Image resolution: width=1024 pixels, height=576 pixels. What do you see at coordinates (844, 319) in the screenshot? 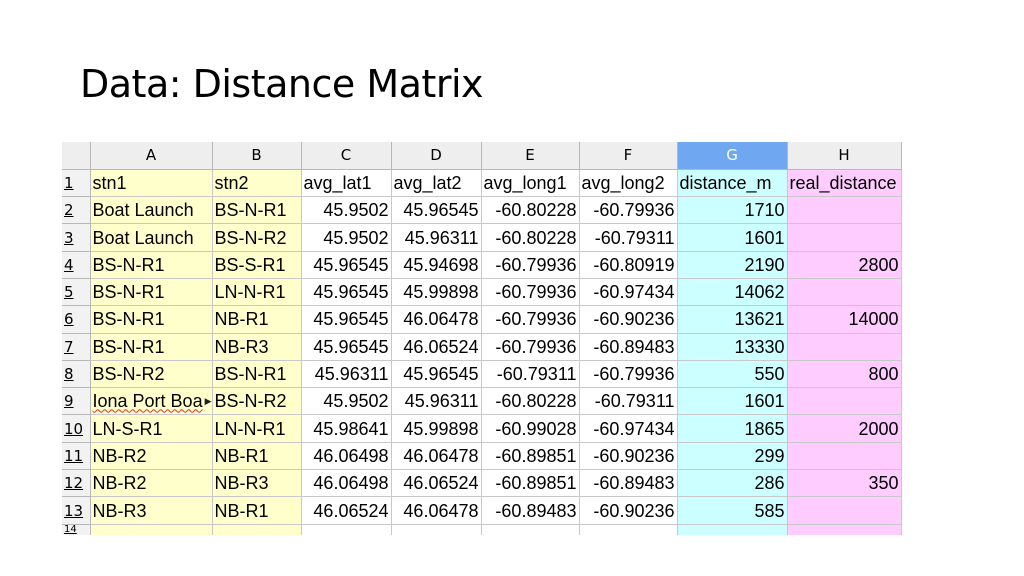
I see `table-cell: 14000` at bounding box center [844, 319].